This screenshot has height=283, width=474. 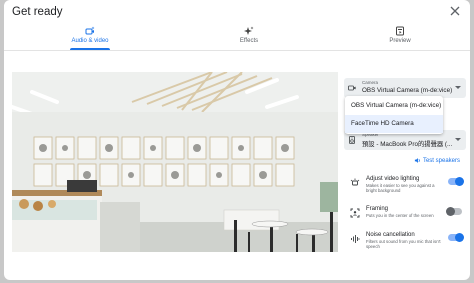 I want to click on adjust-lighting-toggle, so click(x=456, y=181).